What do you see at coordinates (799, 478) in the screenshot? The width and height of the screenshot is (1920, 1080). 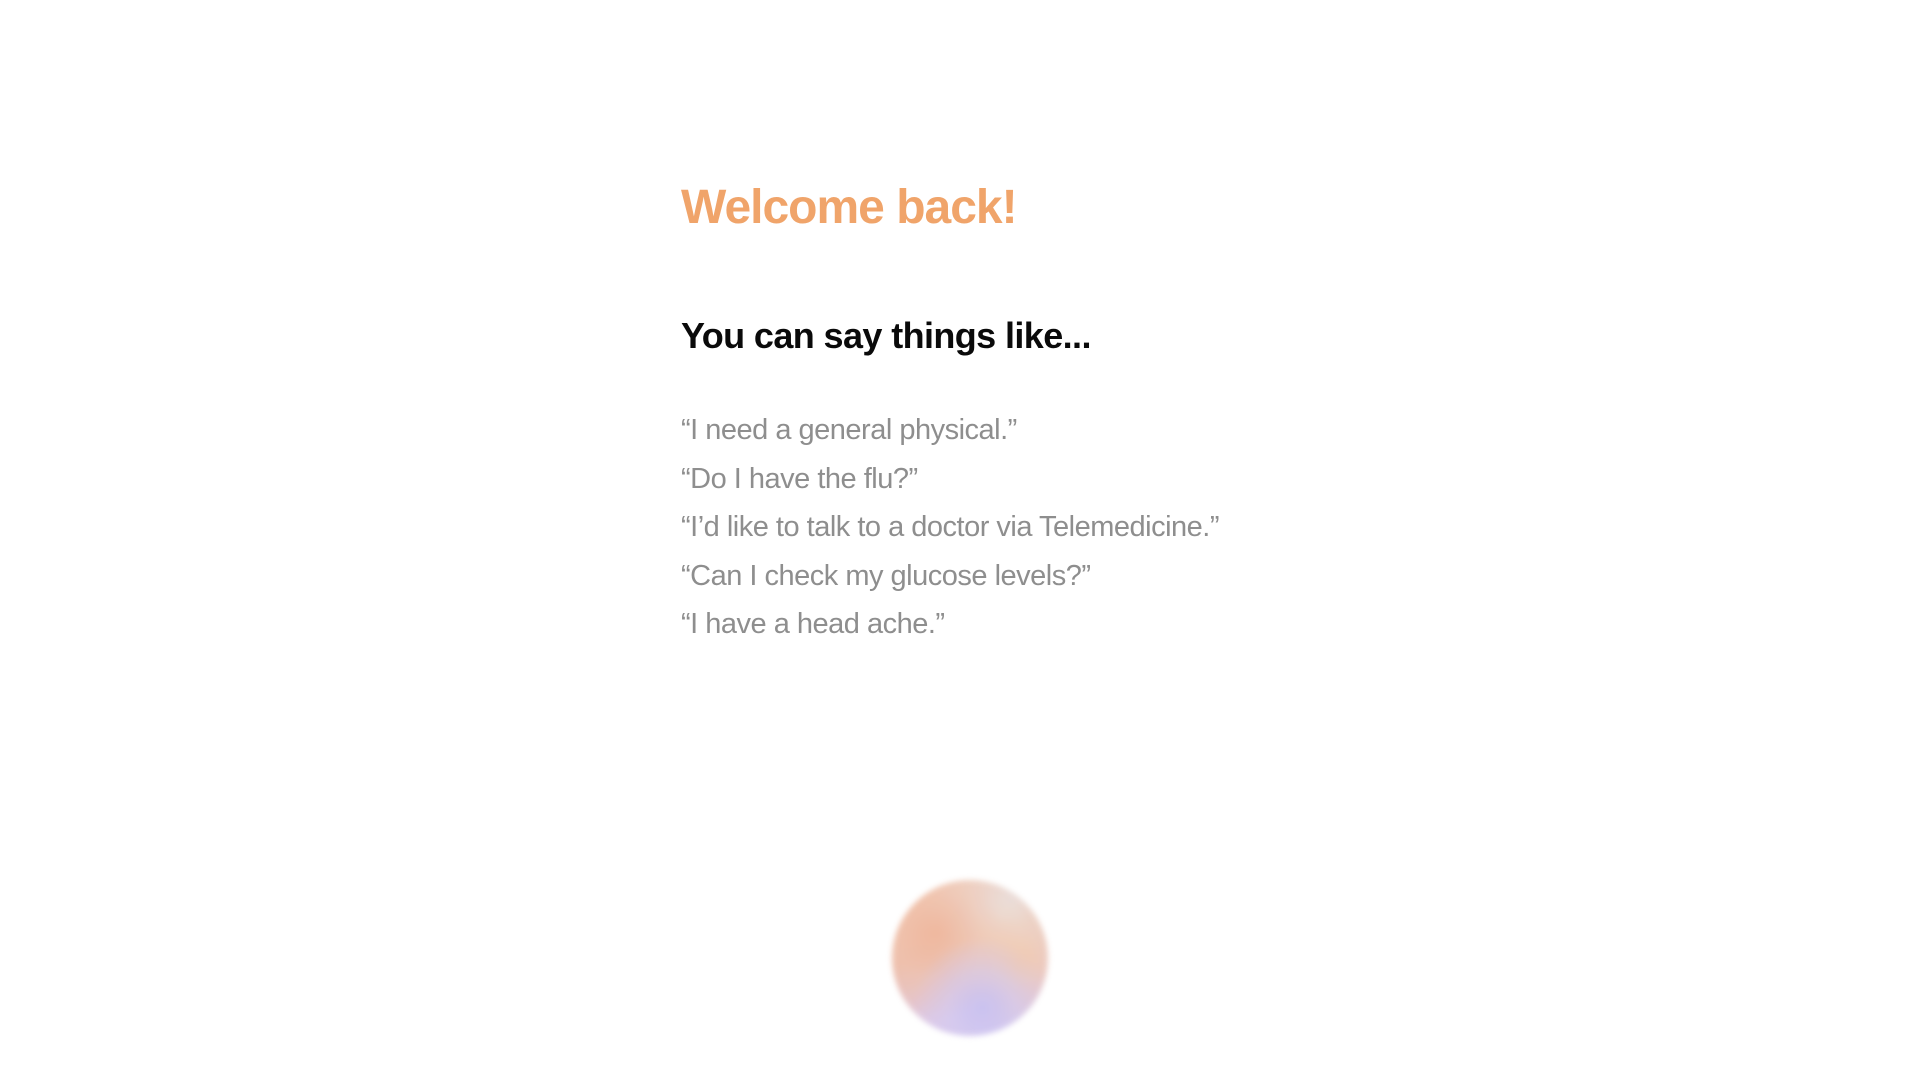 I see `example-phrase: “Do I have the flu?”` at bounding box center [799, 478].